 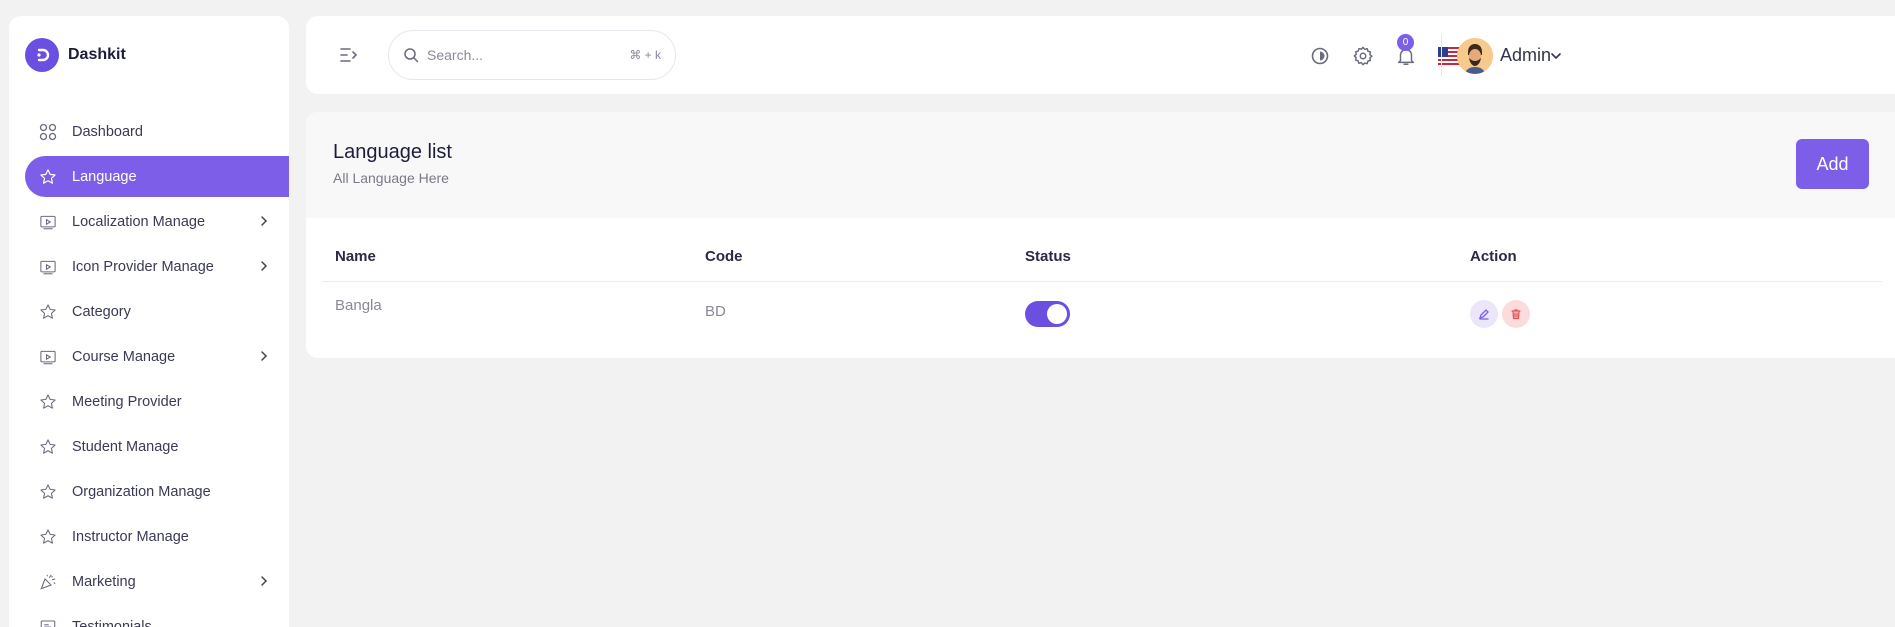 What do you see at coordinates (1100, 55) in the screenshot?
I see `topbar: ⌘ + k 0 Admin` at bounding box center [1100, 55].